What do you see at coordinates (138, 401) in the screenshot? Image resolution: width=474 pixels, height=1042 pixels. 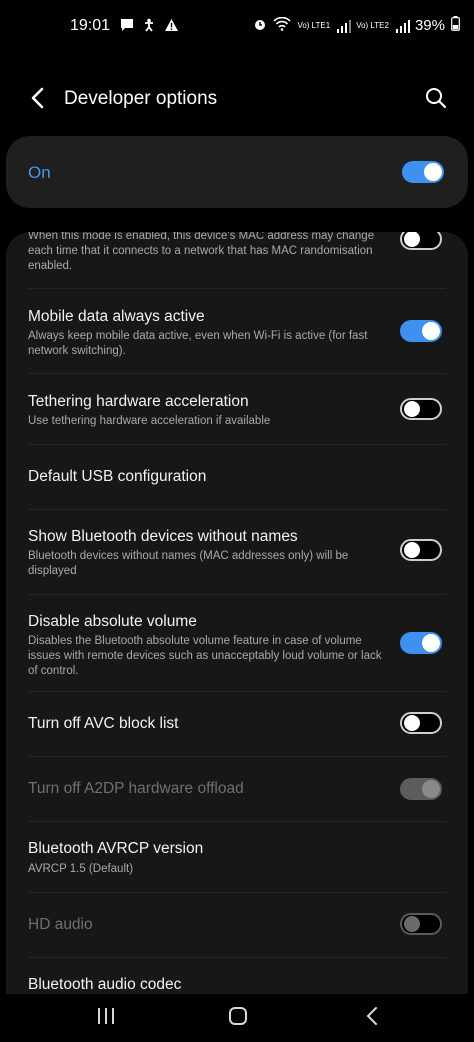 I see `list-item-title: Tethering hardware acceleration` at bounding box center [138, 401].